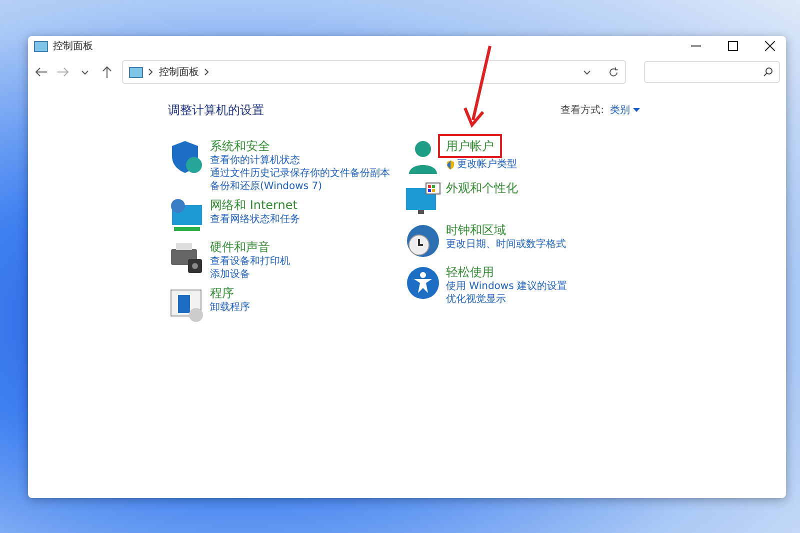 The width and height of the screenshot is (800, 533). What do you see at coordinates (107, 72) in the screenshot?
I see `up-button` at bounding box center [107, 72].